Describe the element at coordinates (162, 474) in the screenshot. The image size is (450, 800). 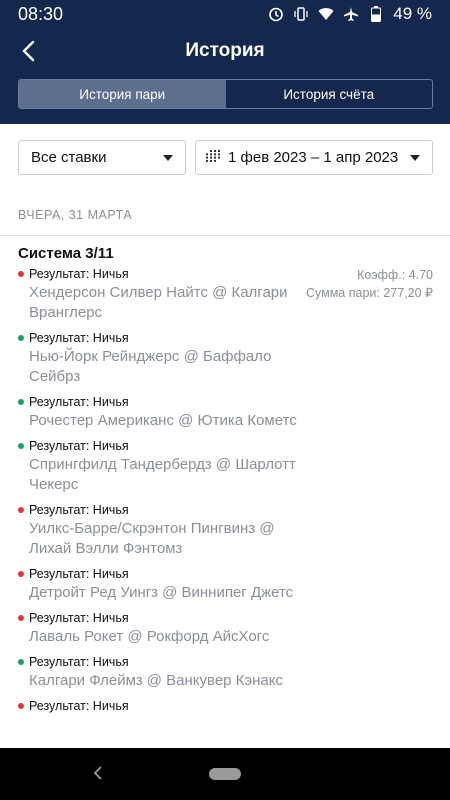
I see `event-match: Спрингфилд Тандербердз @ Шарлотт Чекерс` at that location.